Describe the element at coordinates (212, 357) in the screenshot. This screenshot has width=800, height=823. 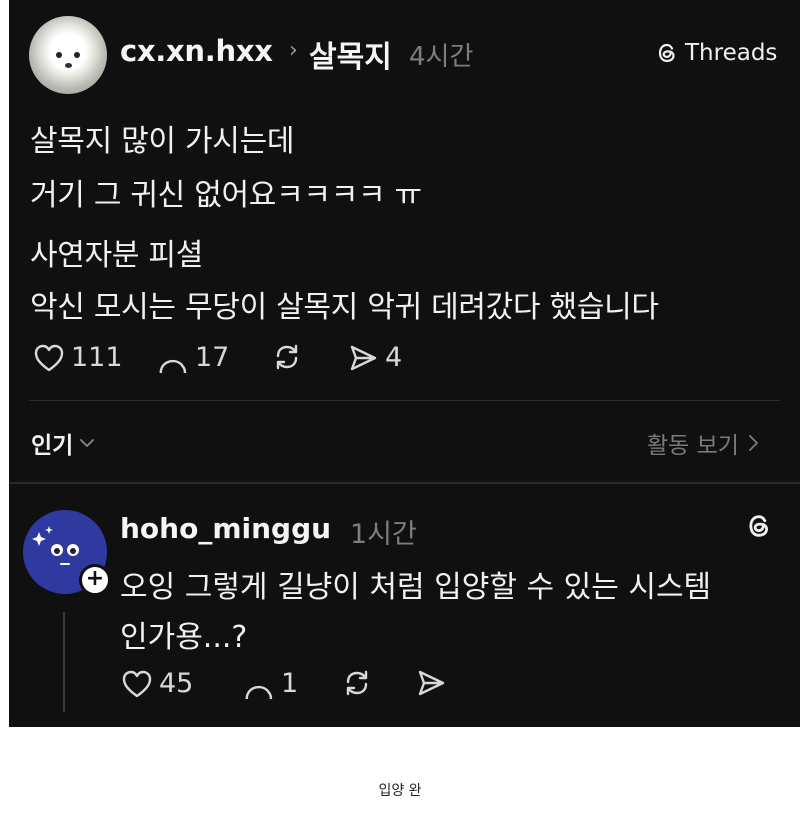
I see `comment-count: 17` at that location.